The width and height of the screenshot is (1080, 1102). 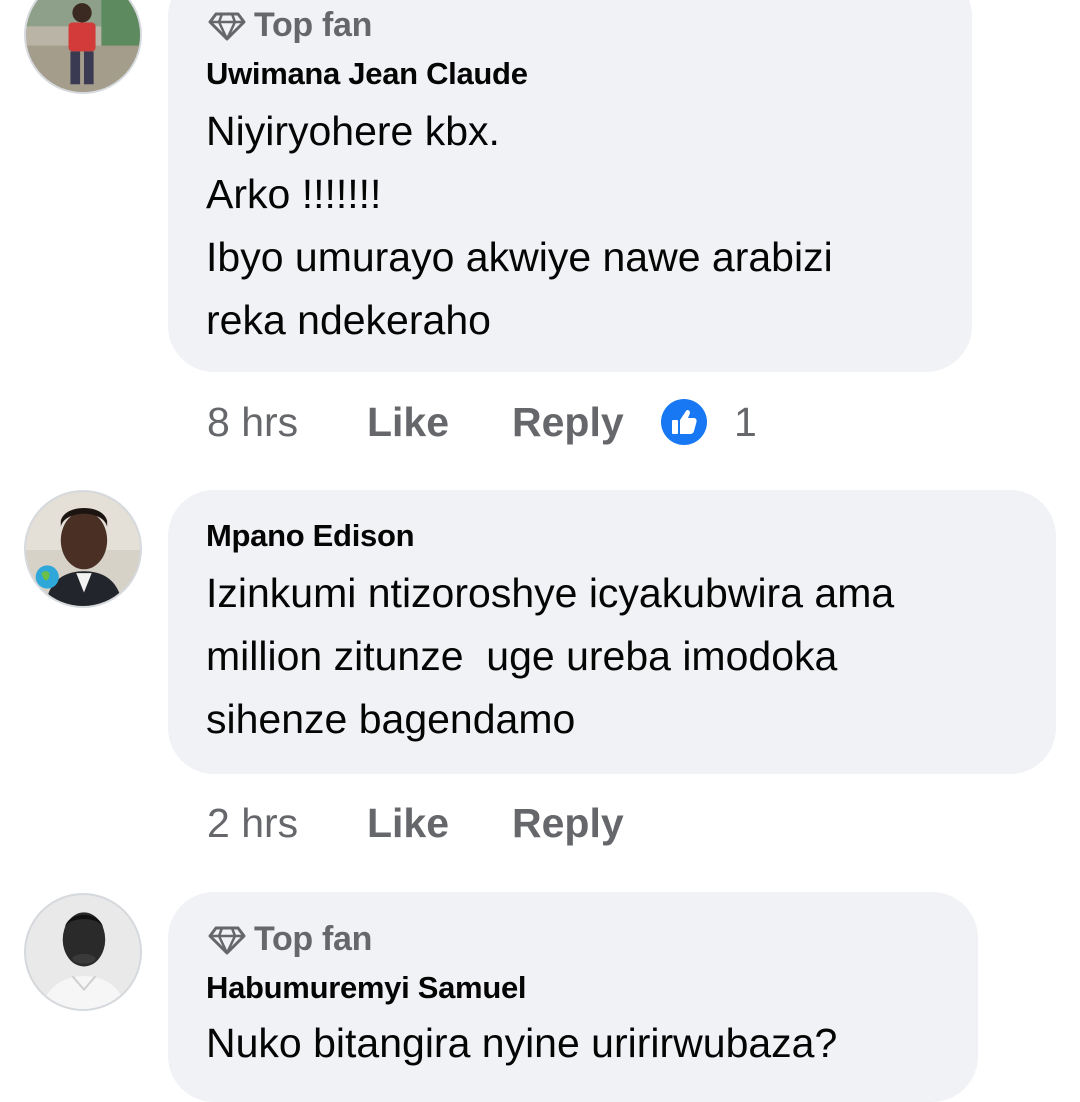 I want to click on reaction-count: 1, so click(x=745, y=421).